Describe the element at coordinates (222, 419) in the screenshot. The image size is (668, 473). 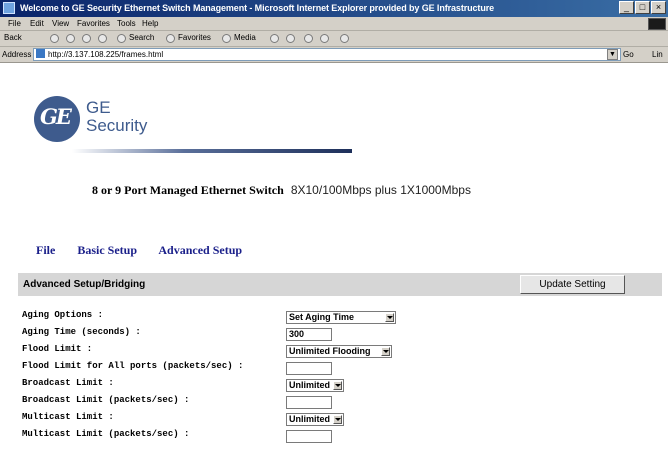
I see `form-row: Multicast Limit : Unlimited` at that location.